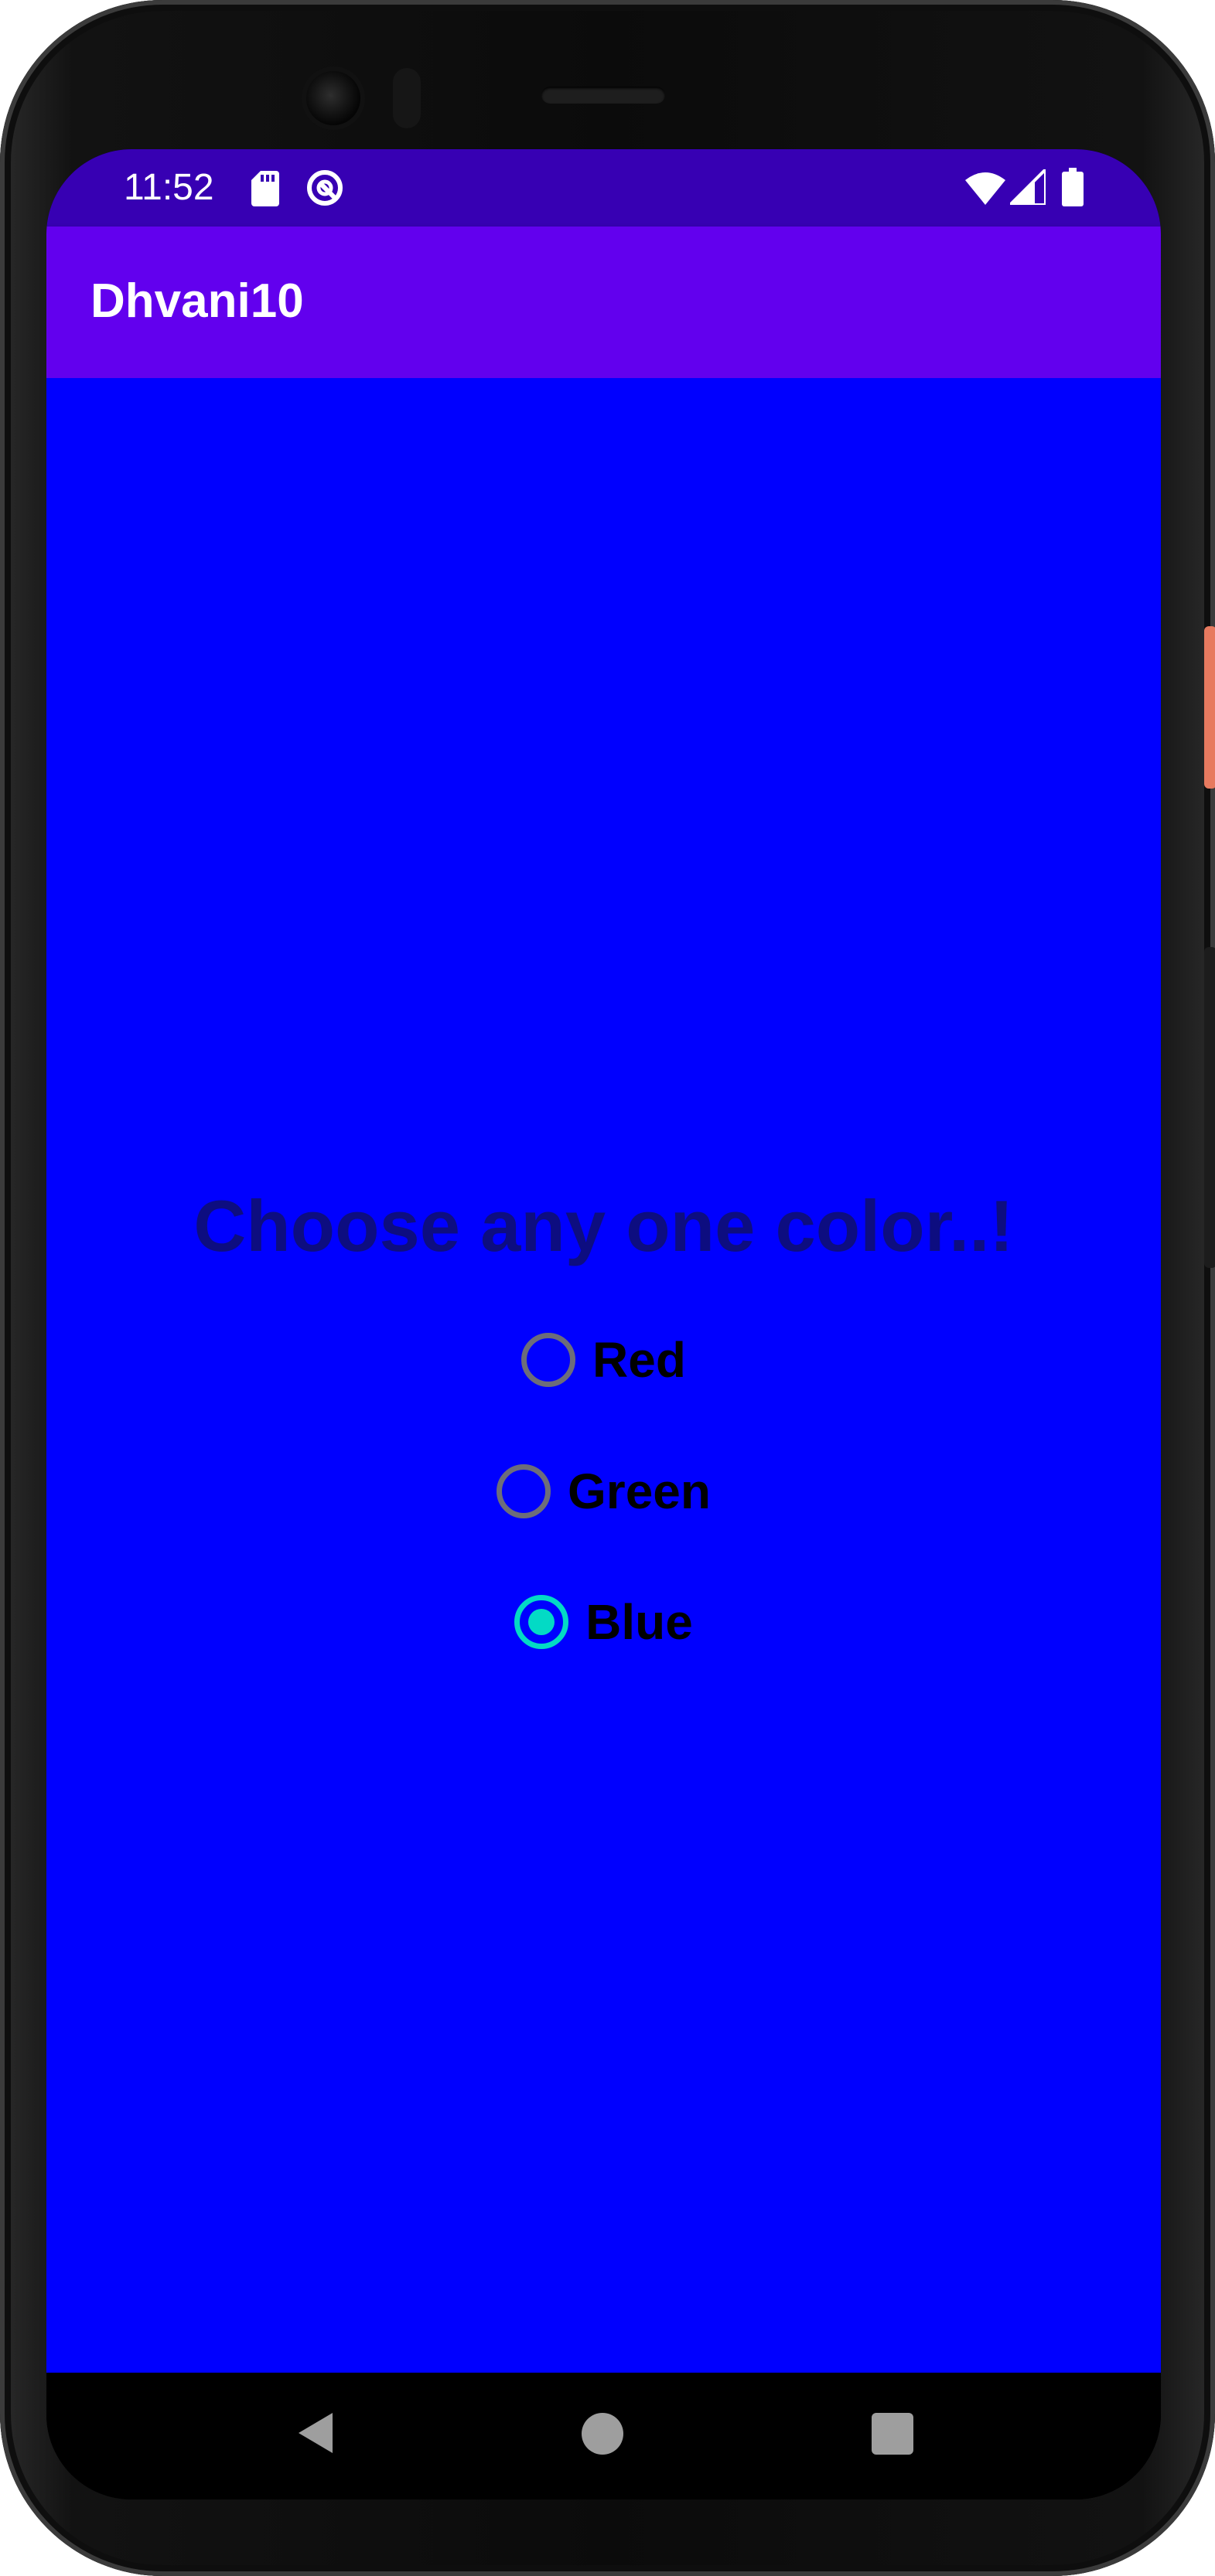 This screenshot has width=1215, height=2576. I want to click on battery-icon, so click(1073, 187).